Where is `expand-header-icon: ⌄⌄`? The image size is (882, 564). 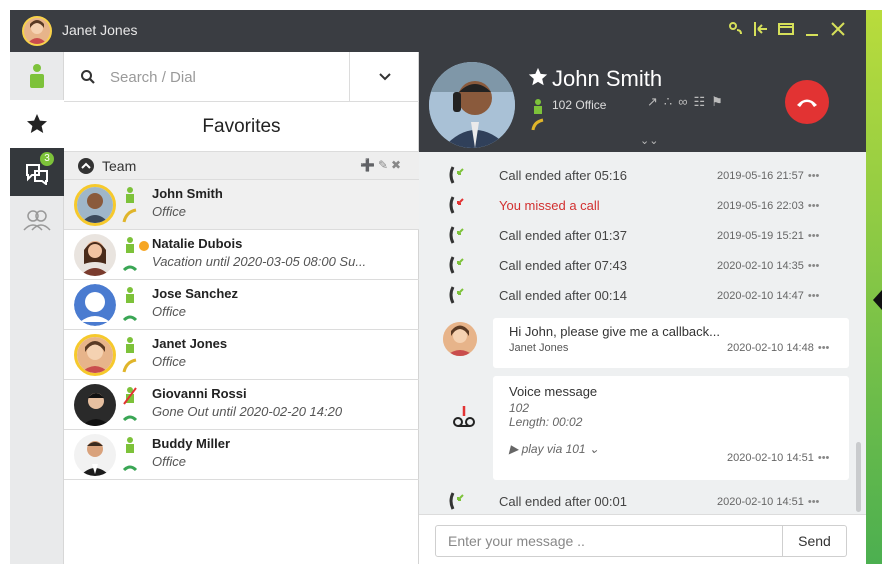
expand-header-icon: ⌄⌄ is located at coordinates (649, 140).